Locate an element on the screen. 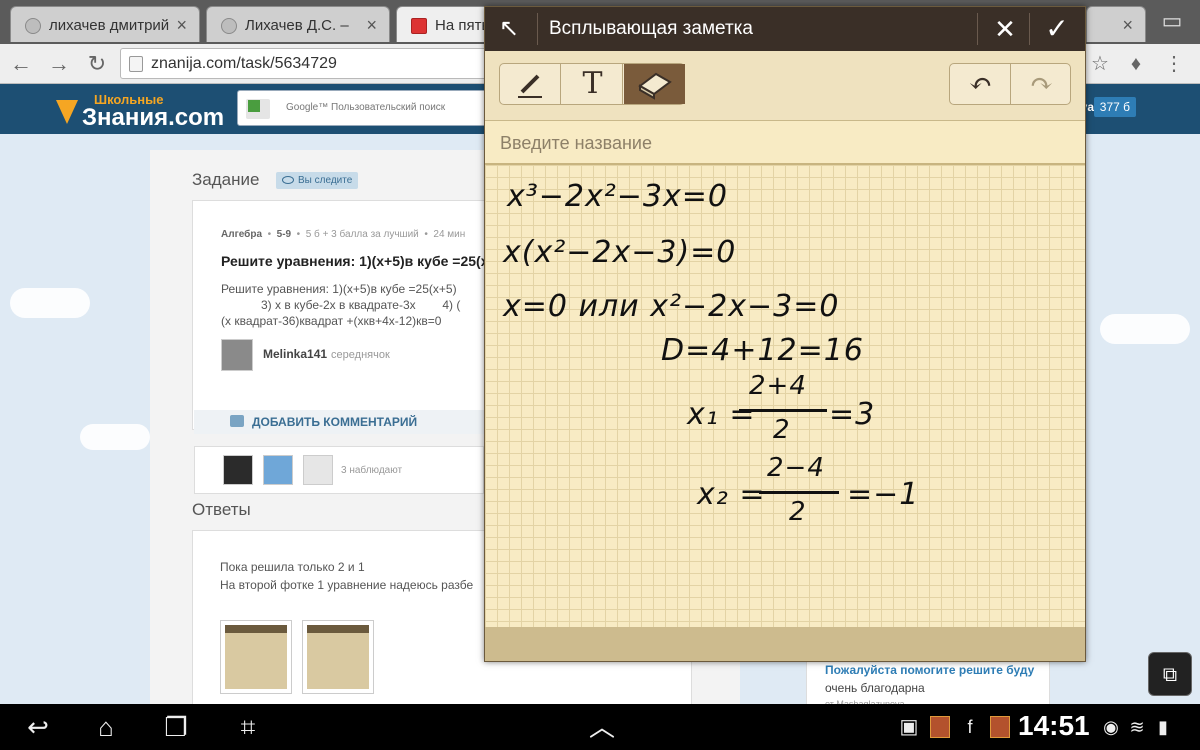 The height and width of the screenshot is (750, 1200). system-navigation-bar: ↩ ⌂ ❐ ⌗ ︿ ▣ f 14:51 ◉ ≋ ▮ is located at coordinates (600, 727).